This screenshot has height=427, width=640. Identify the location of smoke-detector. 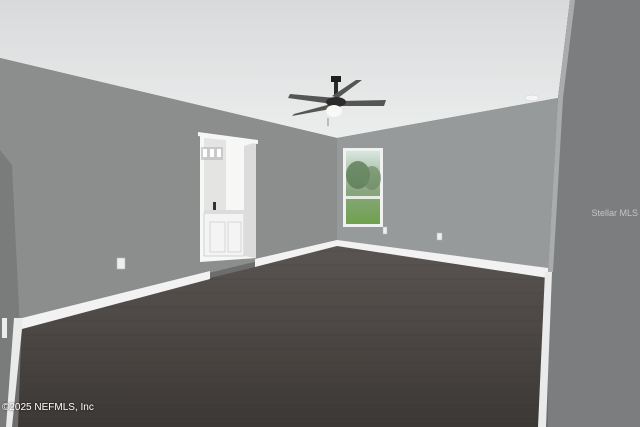
(532, 98).